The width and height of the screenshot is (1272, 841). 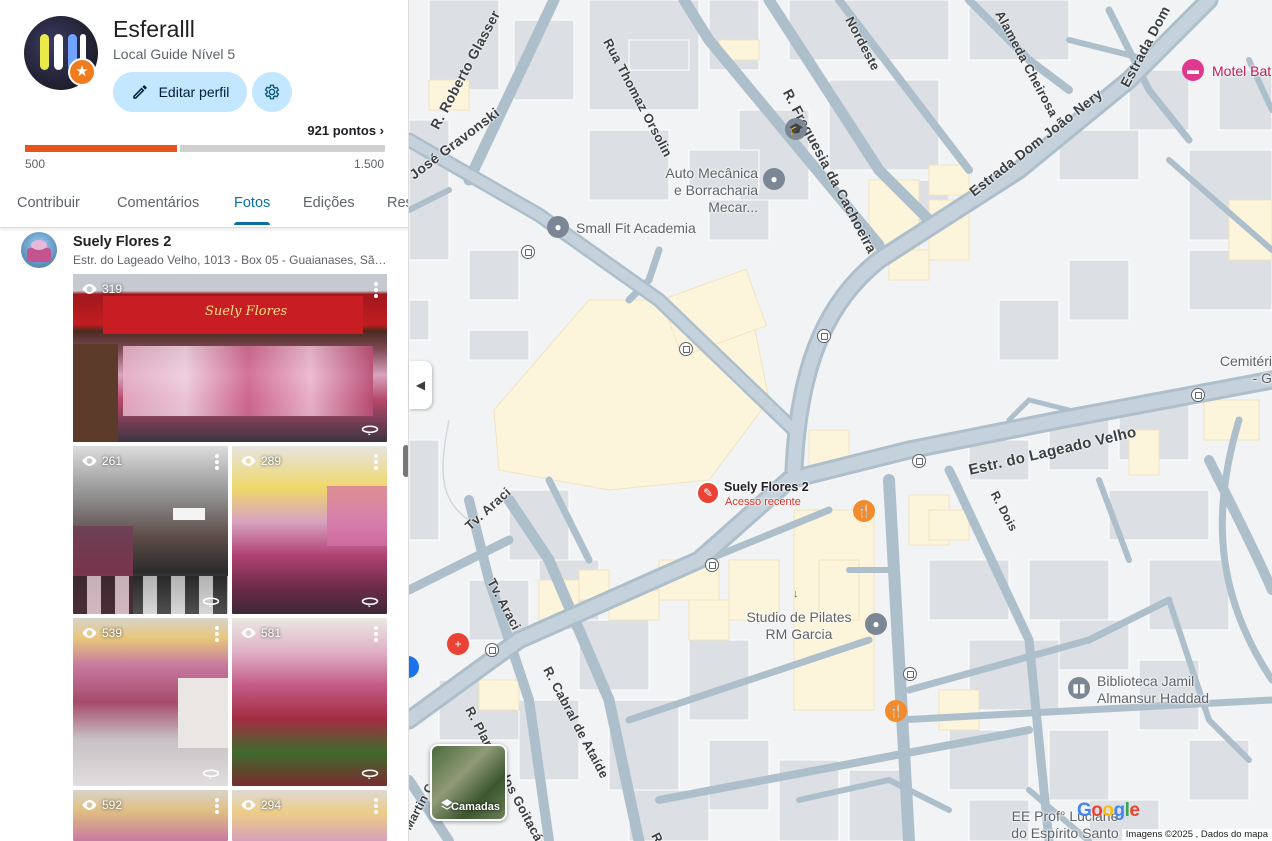 I want to click on contribution-tabs: Contribuir Comentários Fotos Edições Res, so click(x=204, y=205).